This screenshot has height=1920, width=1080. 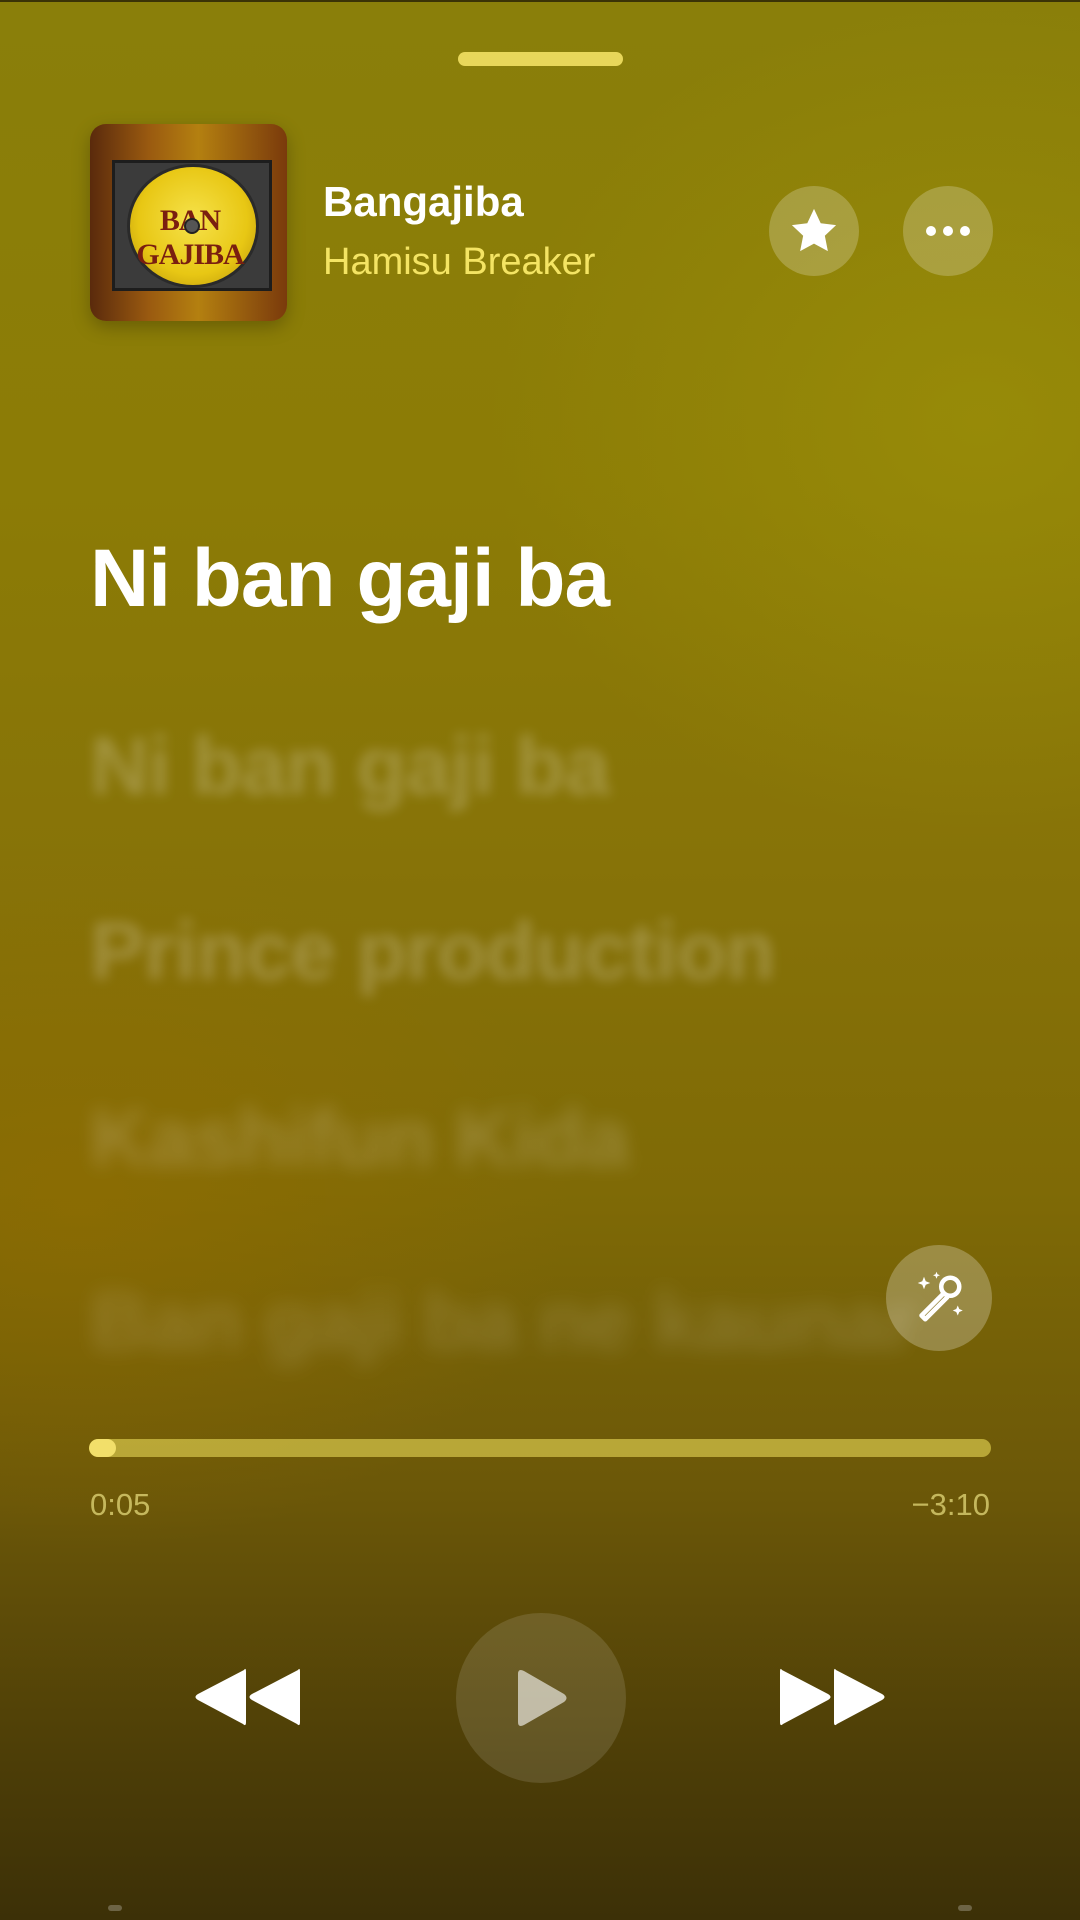 I want to click on microphone-sparkles-icon, so click(x=940, y=1296).